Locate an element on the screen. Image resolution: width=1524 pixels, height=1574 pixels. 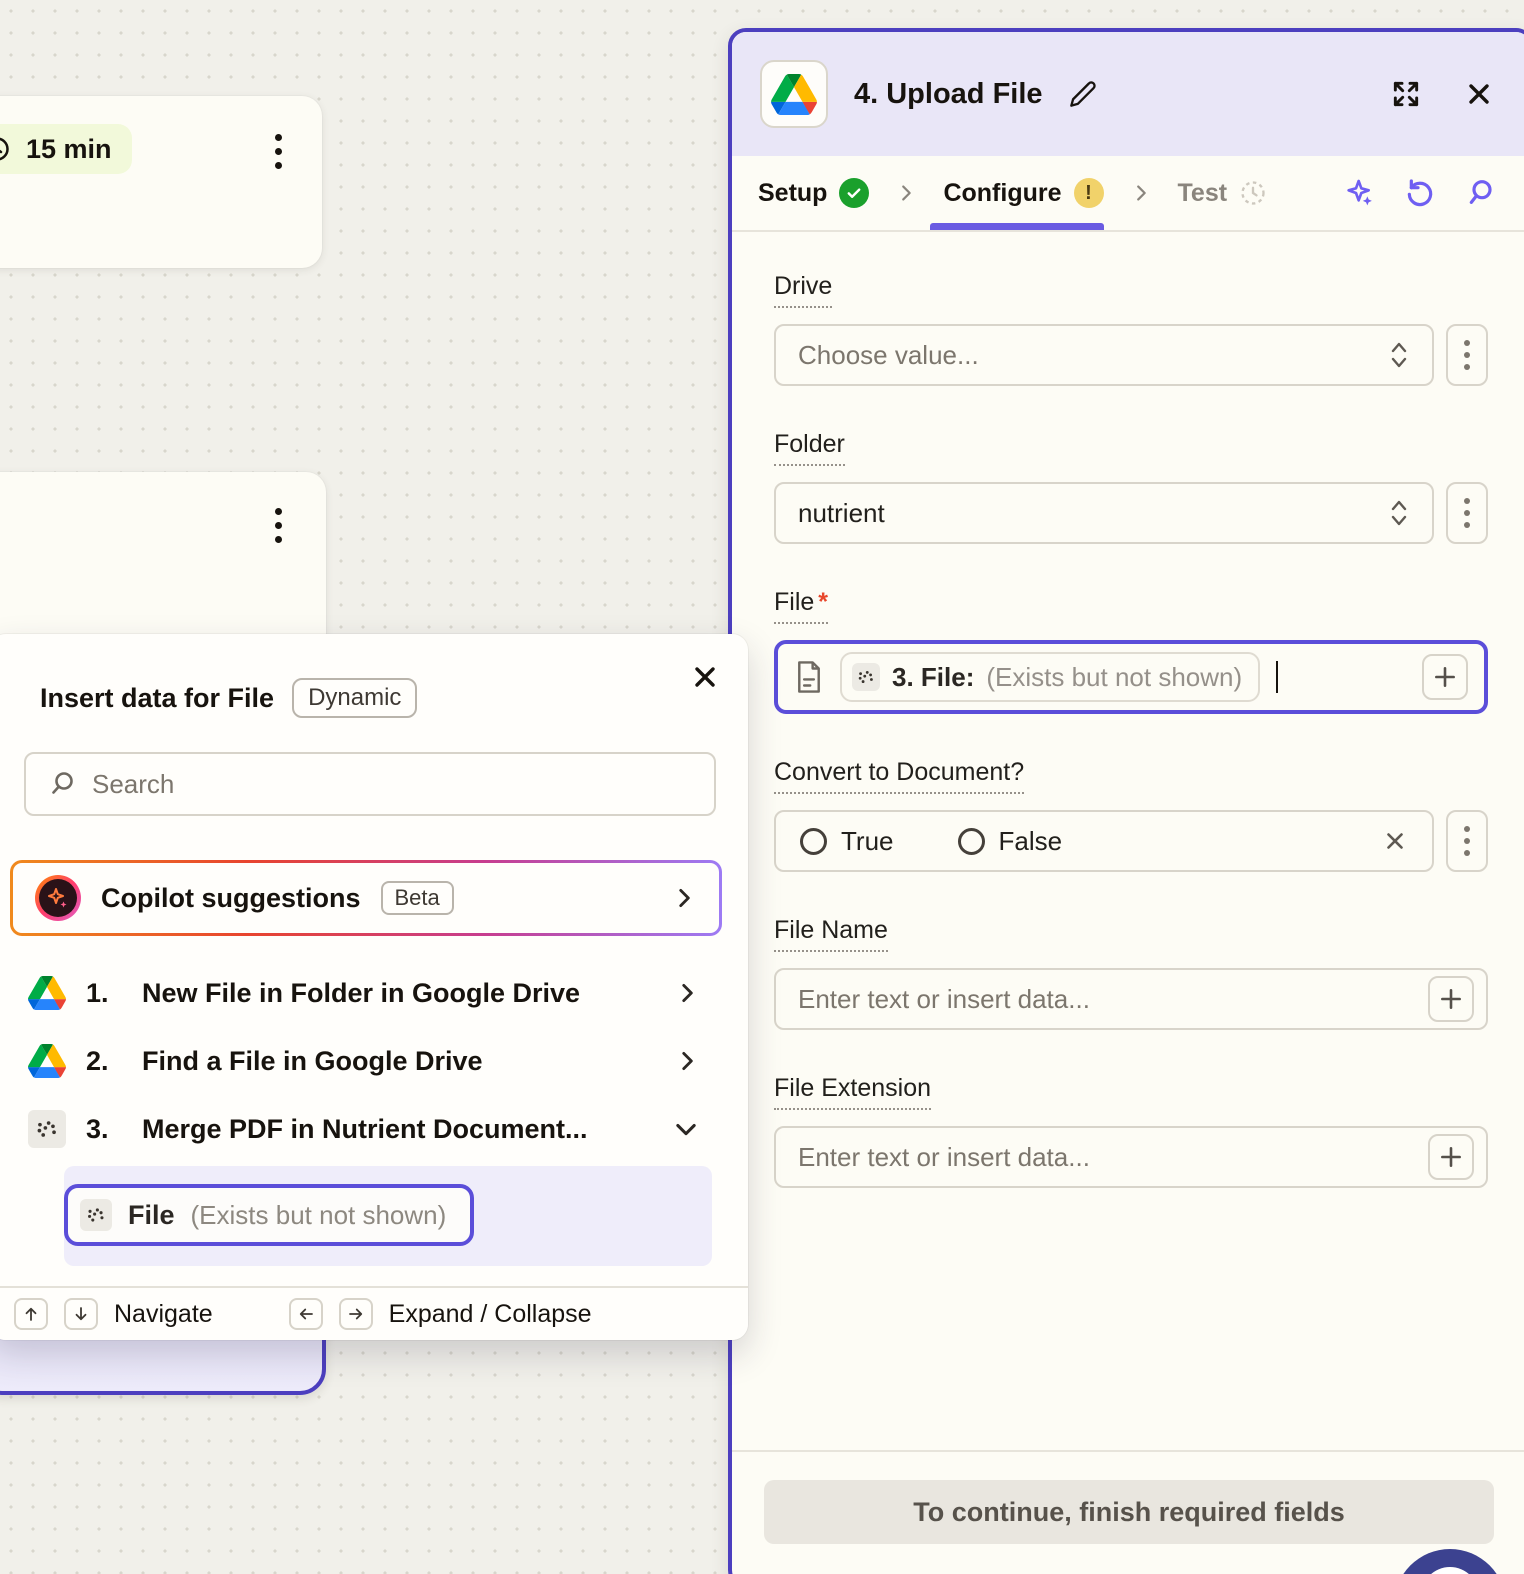
active-tab-underline is located at coordinates (1017, 226).